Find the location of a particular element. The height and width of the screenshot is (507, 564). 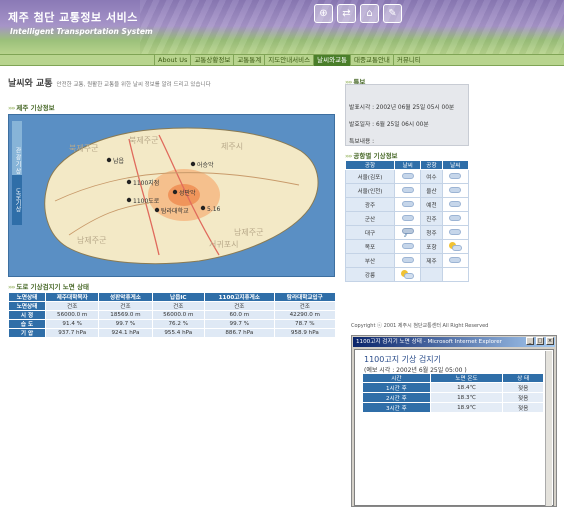

road-table-header: 노면상태 제주대학목자 성판악휴게소 납읍IC 1100고지휴게소 탐라대학교입구 is located at coordinates (172, 297).